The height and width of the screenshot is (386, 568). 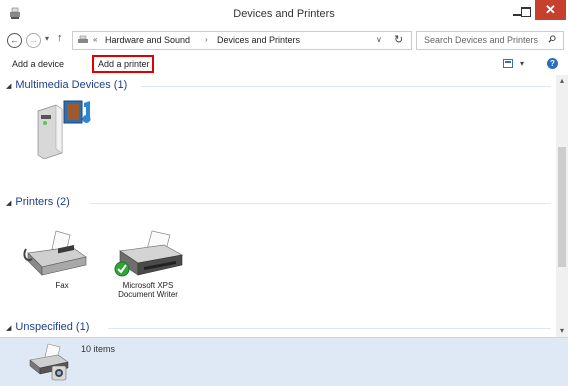 What do you see at coordinates (123, 64) in the screenshot?
I see `add-printer-button: Add a printer` at bounding box center [123, 64].